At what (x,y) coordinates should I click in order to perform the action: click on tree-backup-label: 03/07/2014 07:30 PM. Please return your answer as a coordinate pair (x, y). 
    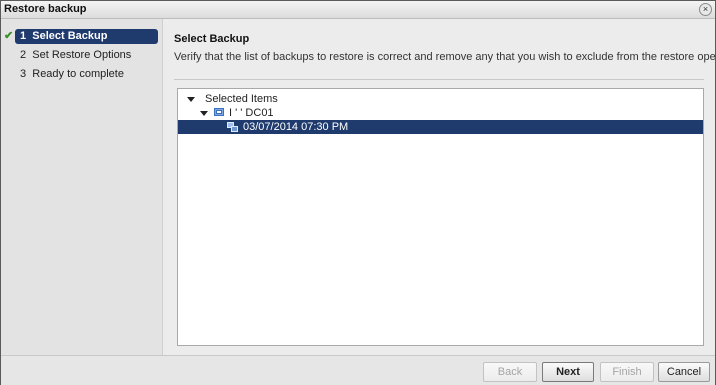
    Looking at the image, I should click on (296, 127).